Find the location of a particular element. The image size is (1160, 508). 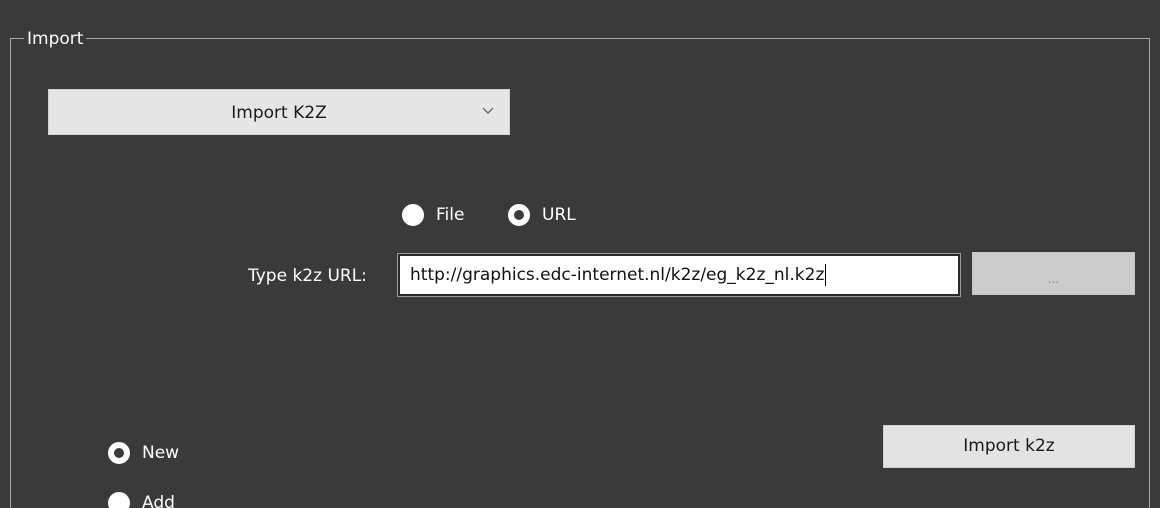

radio-file: File is located at coordinates (433, 215).